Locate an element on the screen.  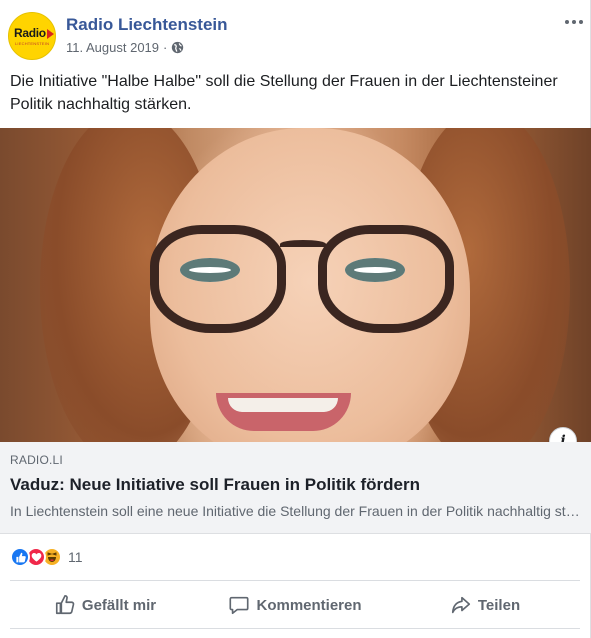
bottom-divider is located at coordinates (295, 628).